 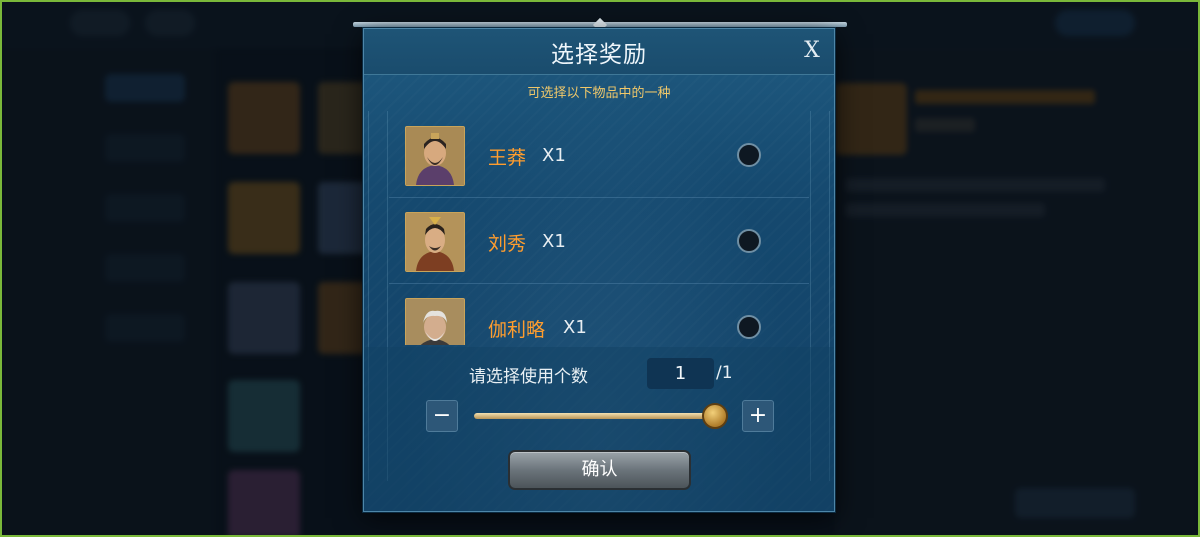 What do you see at coordinates (528, 377) in the screenshot?
I see `usage-count-label: 请选择使用个数` at bounding box center [528, 377].